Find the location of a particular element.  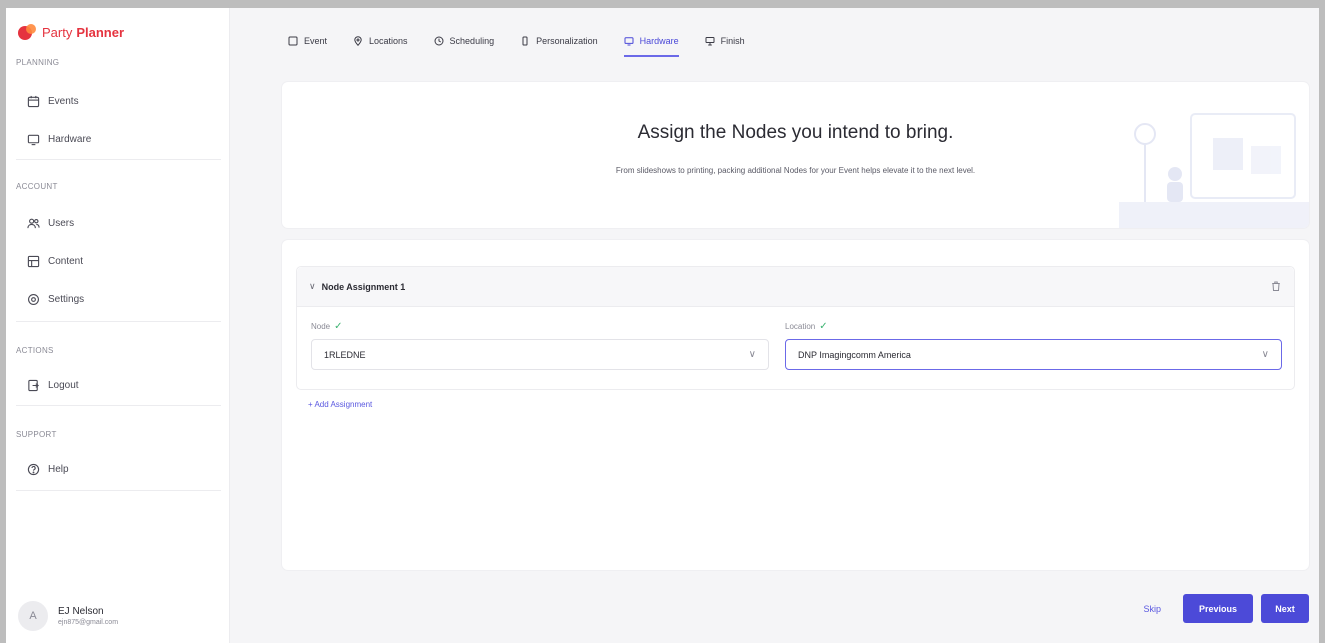

sidebar-item-users: Users is located at coordinates (50, 223).